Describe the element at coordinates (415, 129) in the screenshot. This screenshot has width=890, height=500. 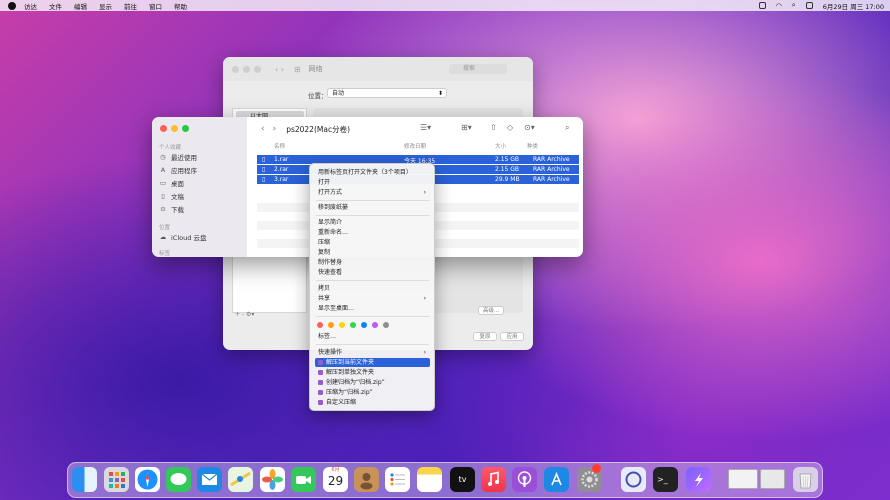
I see `finder-toolbar: ‹› ps2022(Mac分卷) ☰▾ ⊞▾ ⇧ ◇ ⊙▾ ⌕` at that location.